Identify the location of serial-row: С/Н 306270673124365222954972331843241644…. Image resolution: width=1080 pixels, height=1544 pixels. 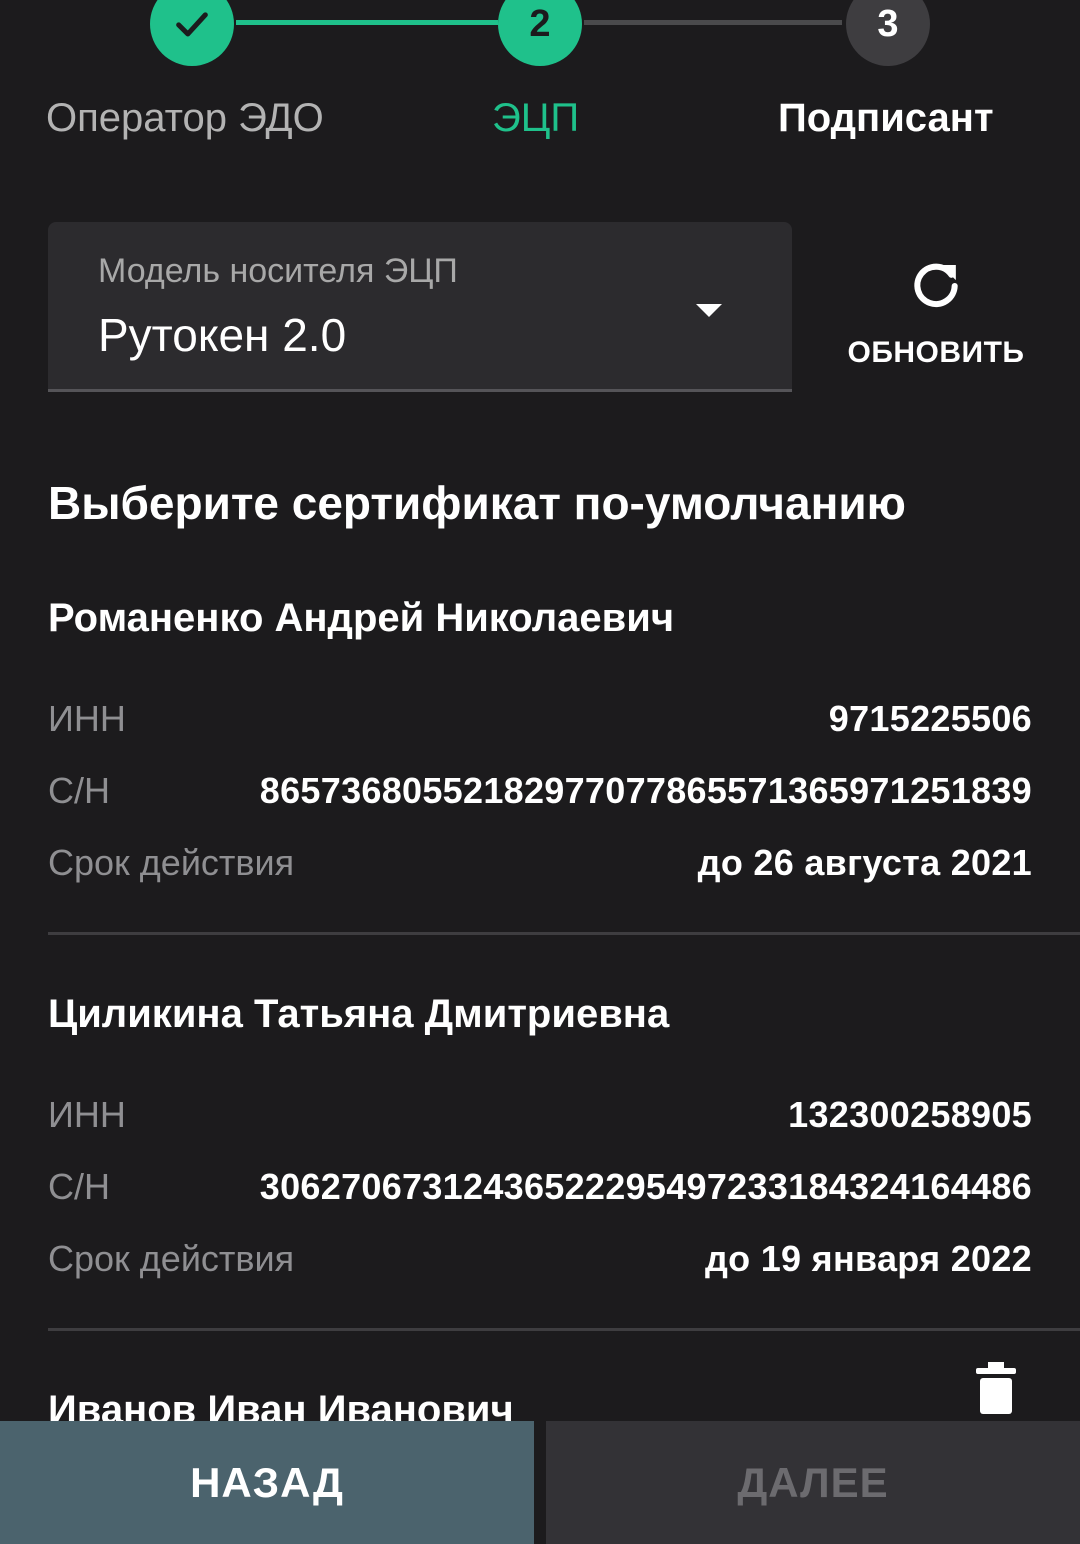
(540, 1188).